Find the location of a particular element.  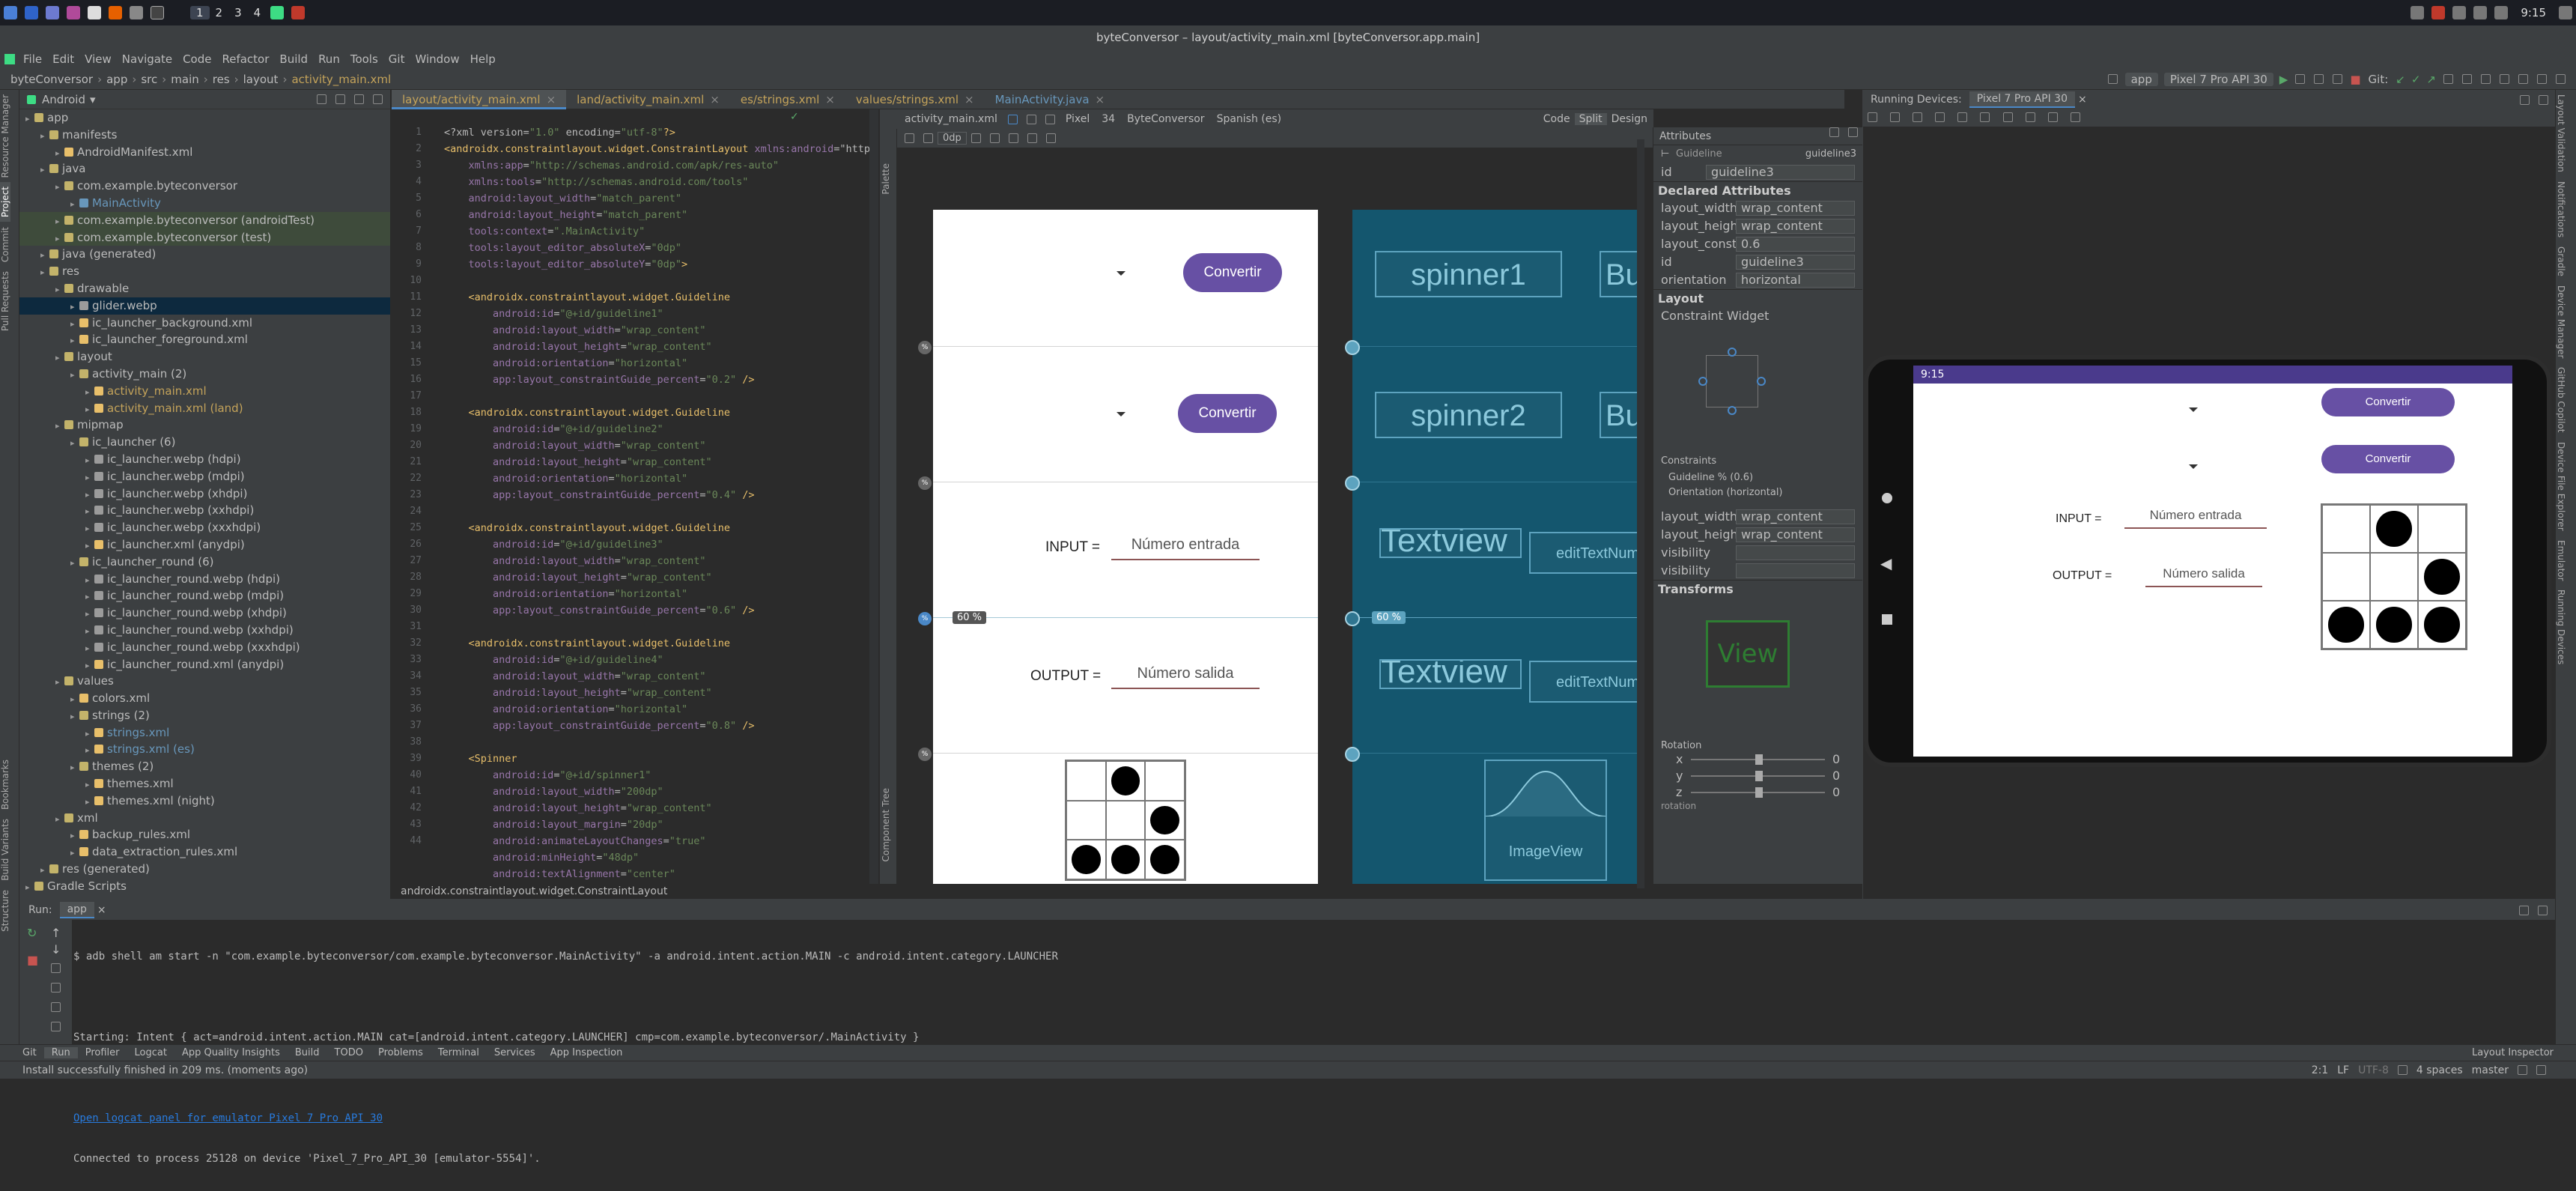

night-mode-icon is located at coordinates (1050, 119).